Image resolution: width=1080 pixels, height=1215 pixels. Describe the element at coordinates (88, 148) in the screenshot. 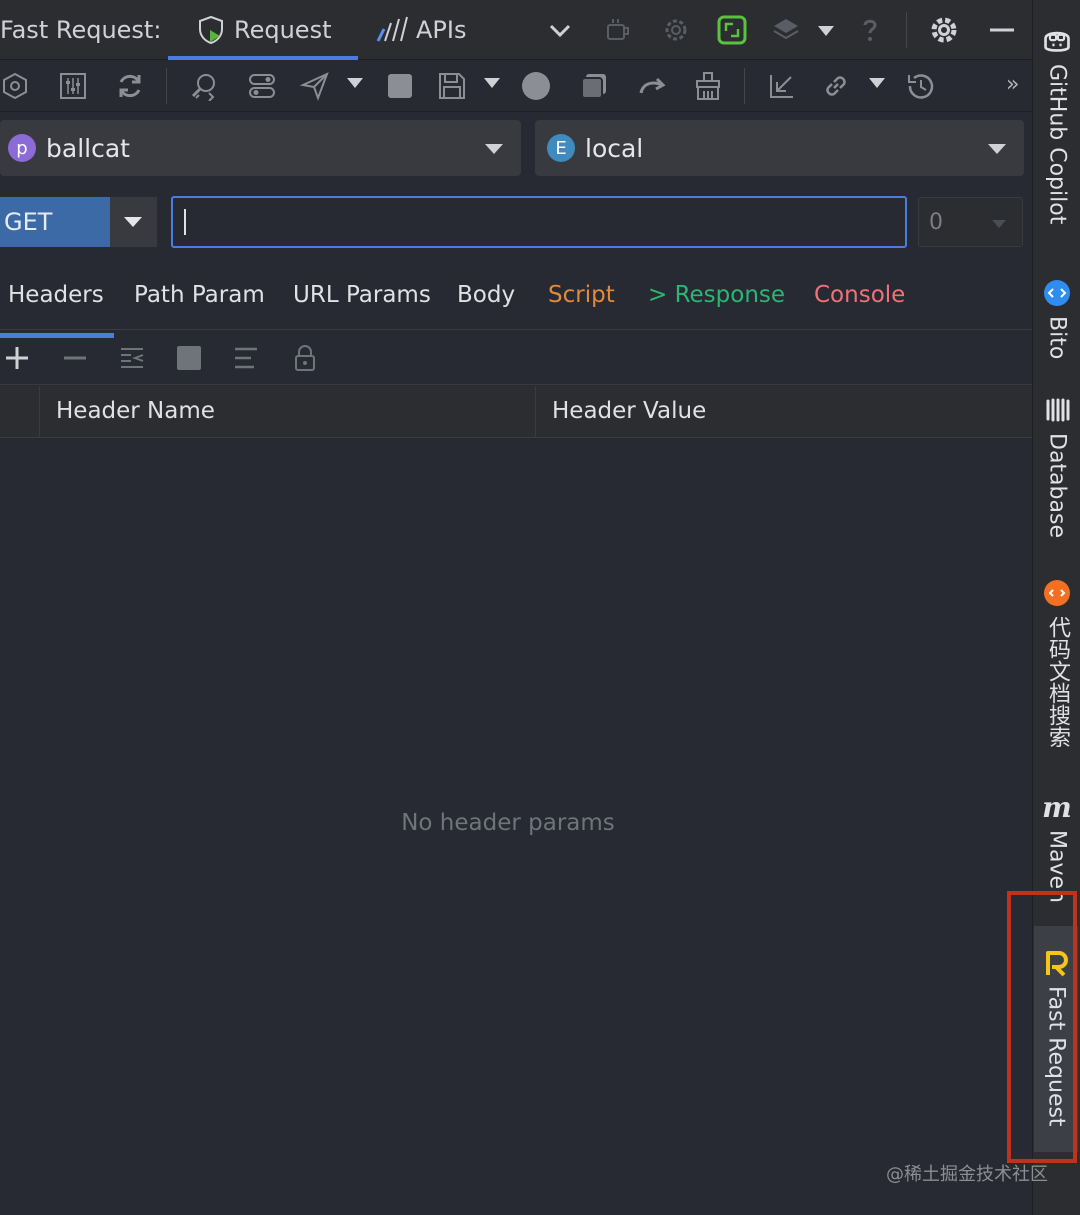

I see `project-name: ballcat` at that location.